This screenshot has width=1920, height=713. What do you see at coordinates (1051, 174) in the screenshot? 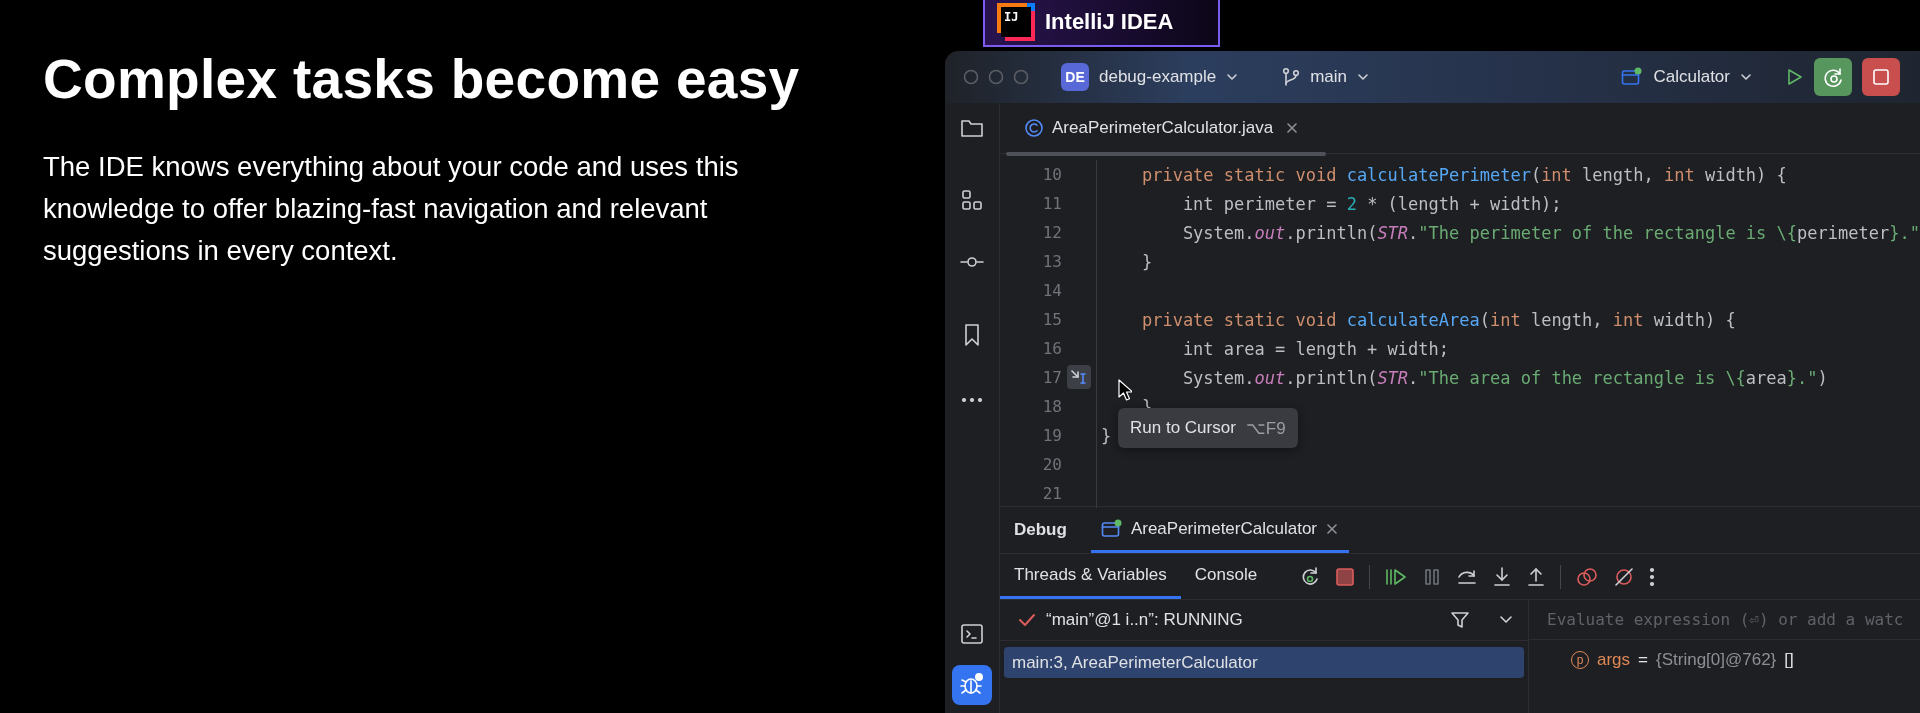
I see `line-number: 10` at bounding box center [1051, 174].